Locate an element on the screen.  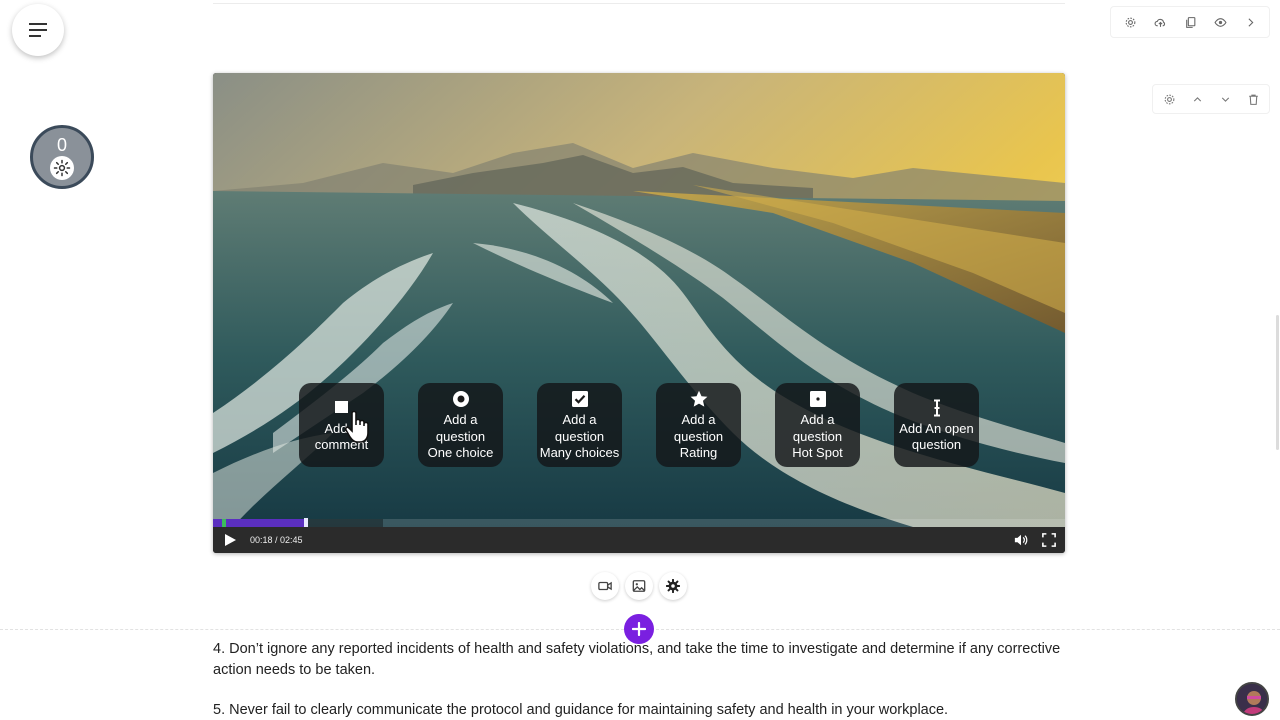
plus-icon is located at coordinates (639, 629).